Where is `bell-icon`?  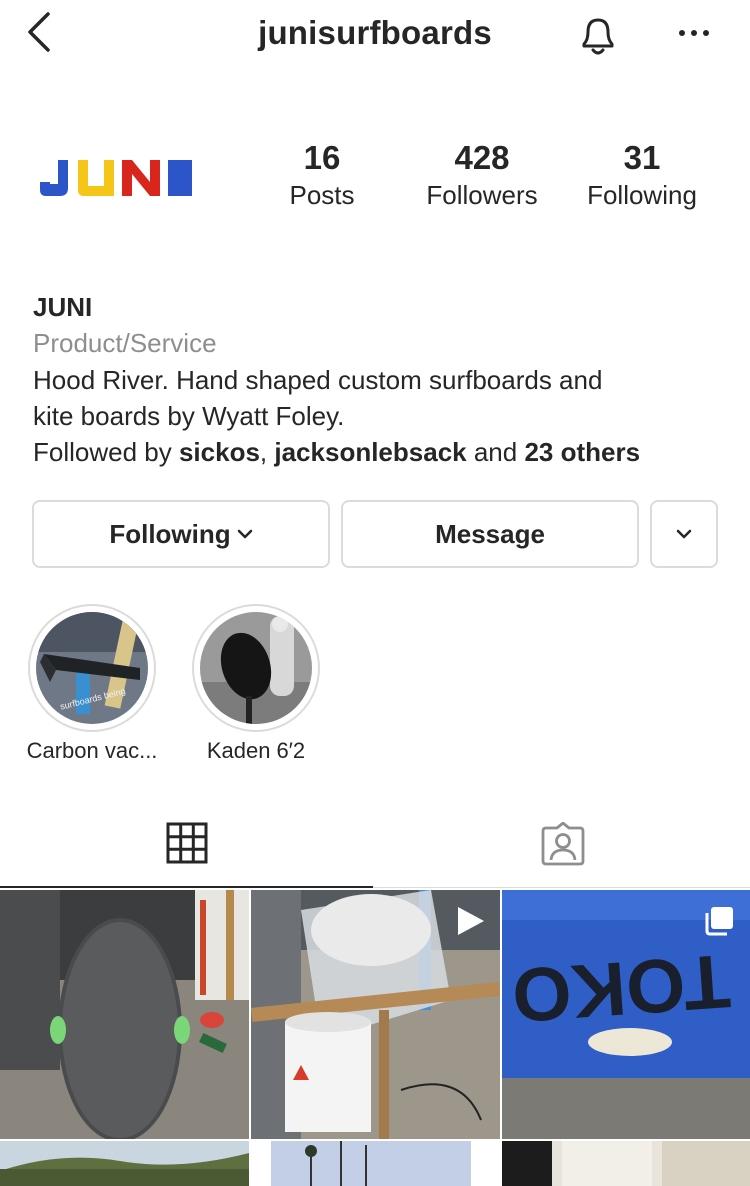 bell-icon is located at coordinates (598, 36).